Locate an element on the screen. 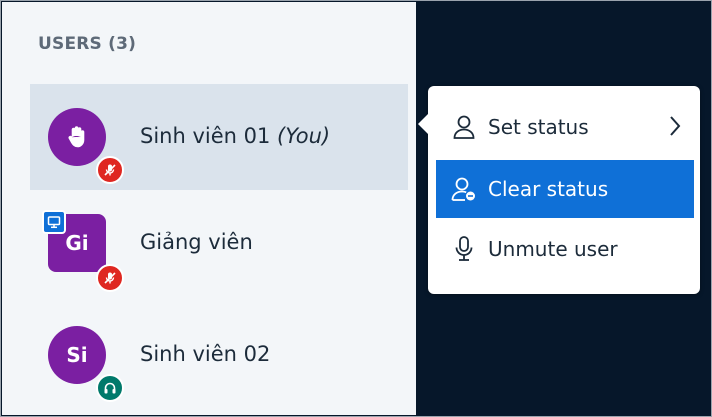 Image resolution: width=712 pixels, height=417 pixels. menu-item-label: Set status is located at coordinates (538, 127).